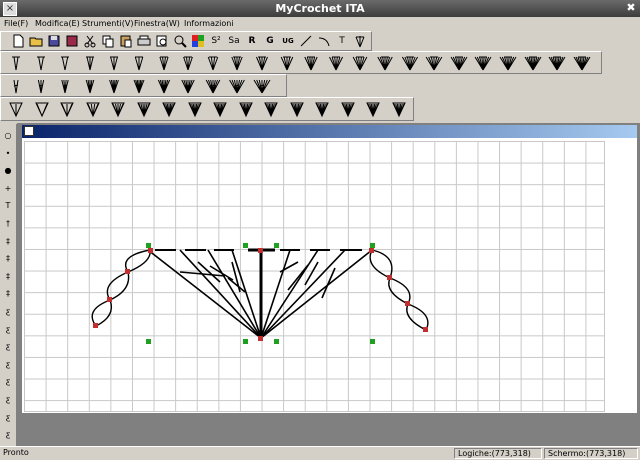 Image resolution: width=640 pixels, height=460 pixels. I want to click on save-icon, so click(54, 41).